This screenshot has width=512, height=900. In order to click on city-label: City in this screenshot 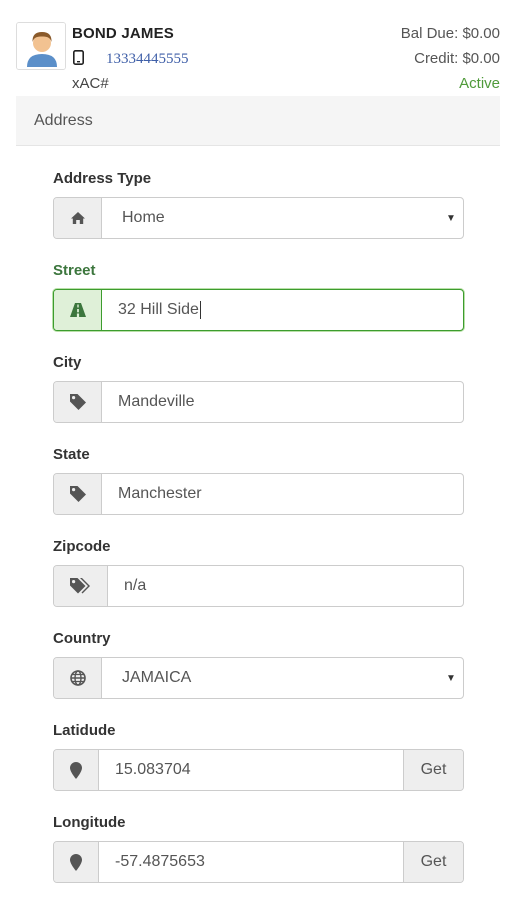, I will do `click(67, 362)`.